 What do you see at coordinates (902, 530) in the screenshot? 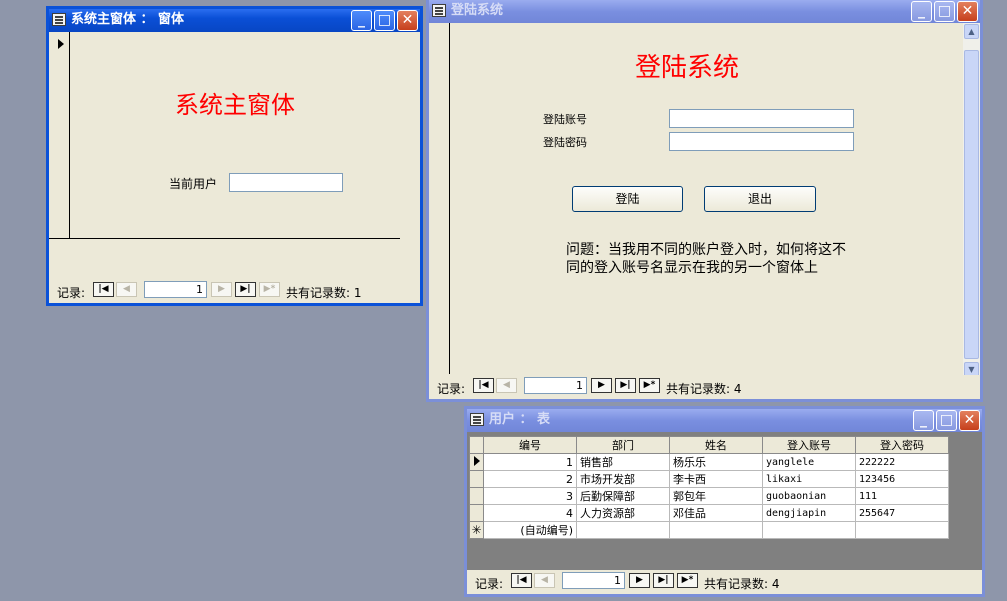
I see `cell-login-password` at bounding box center [902, 530].